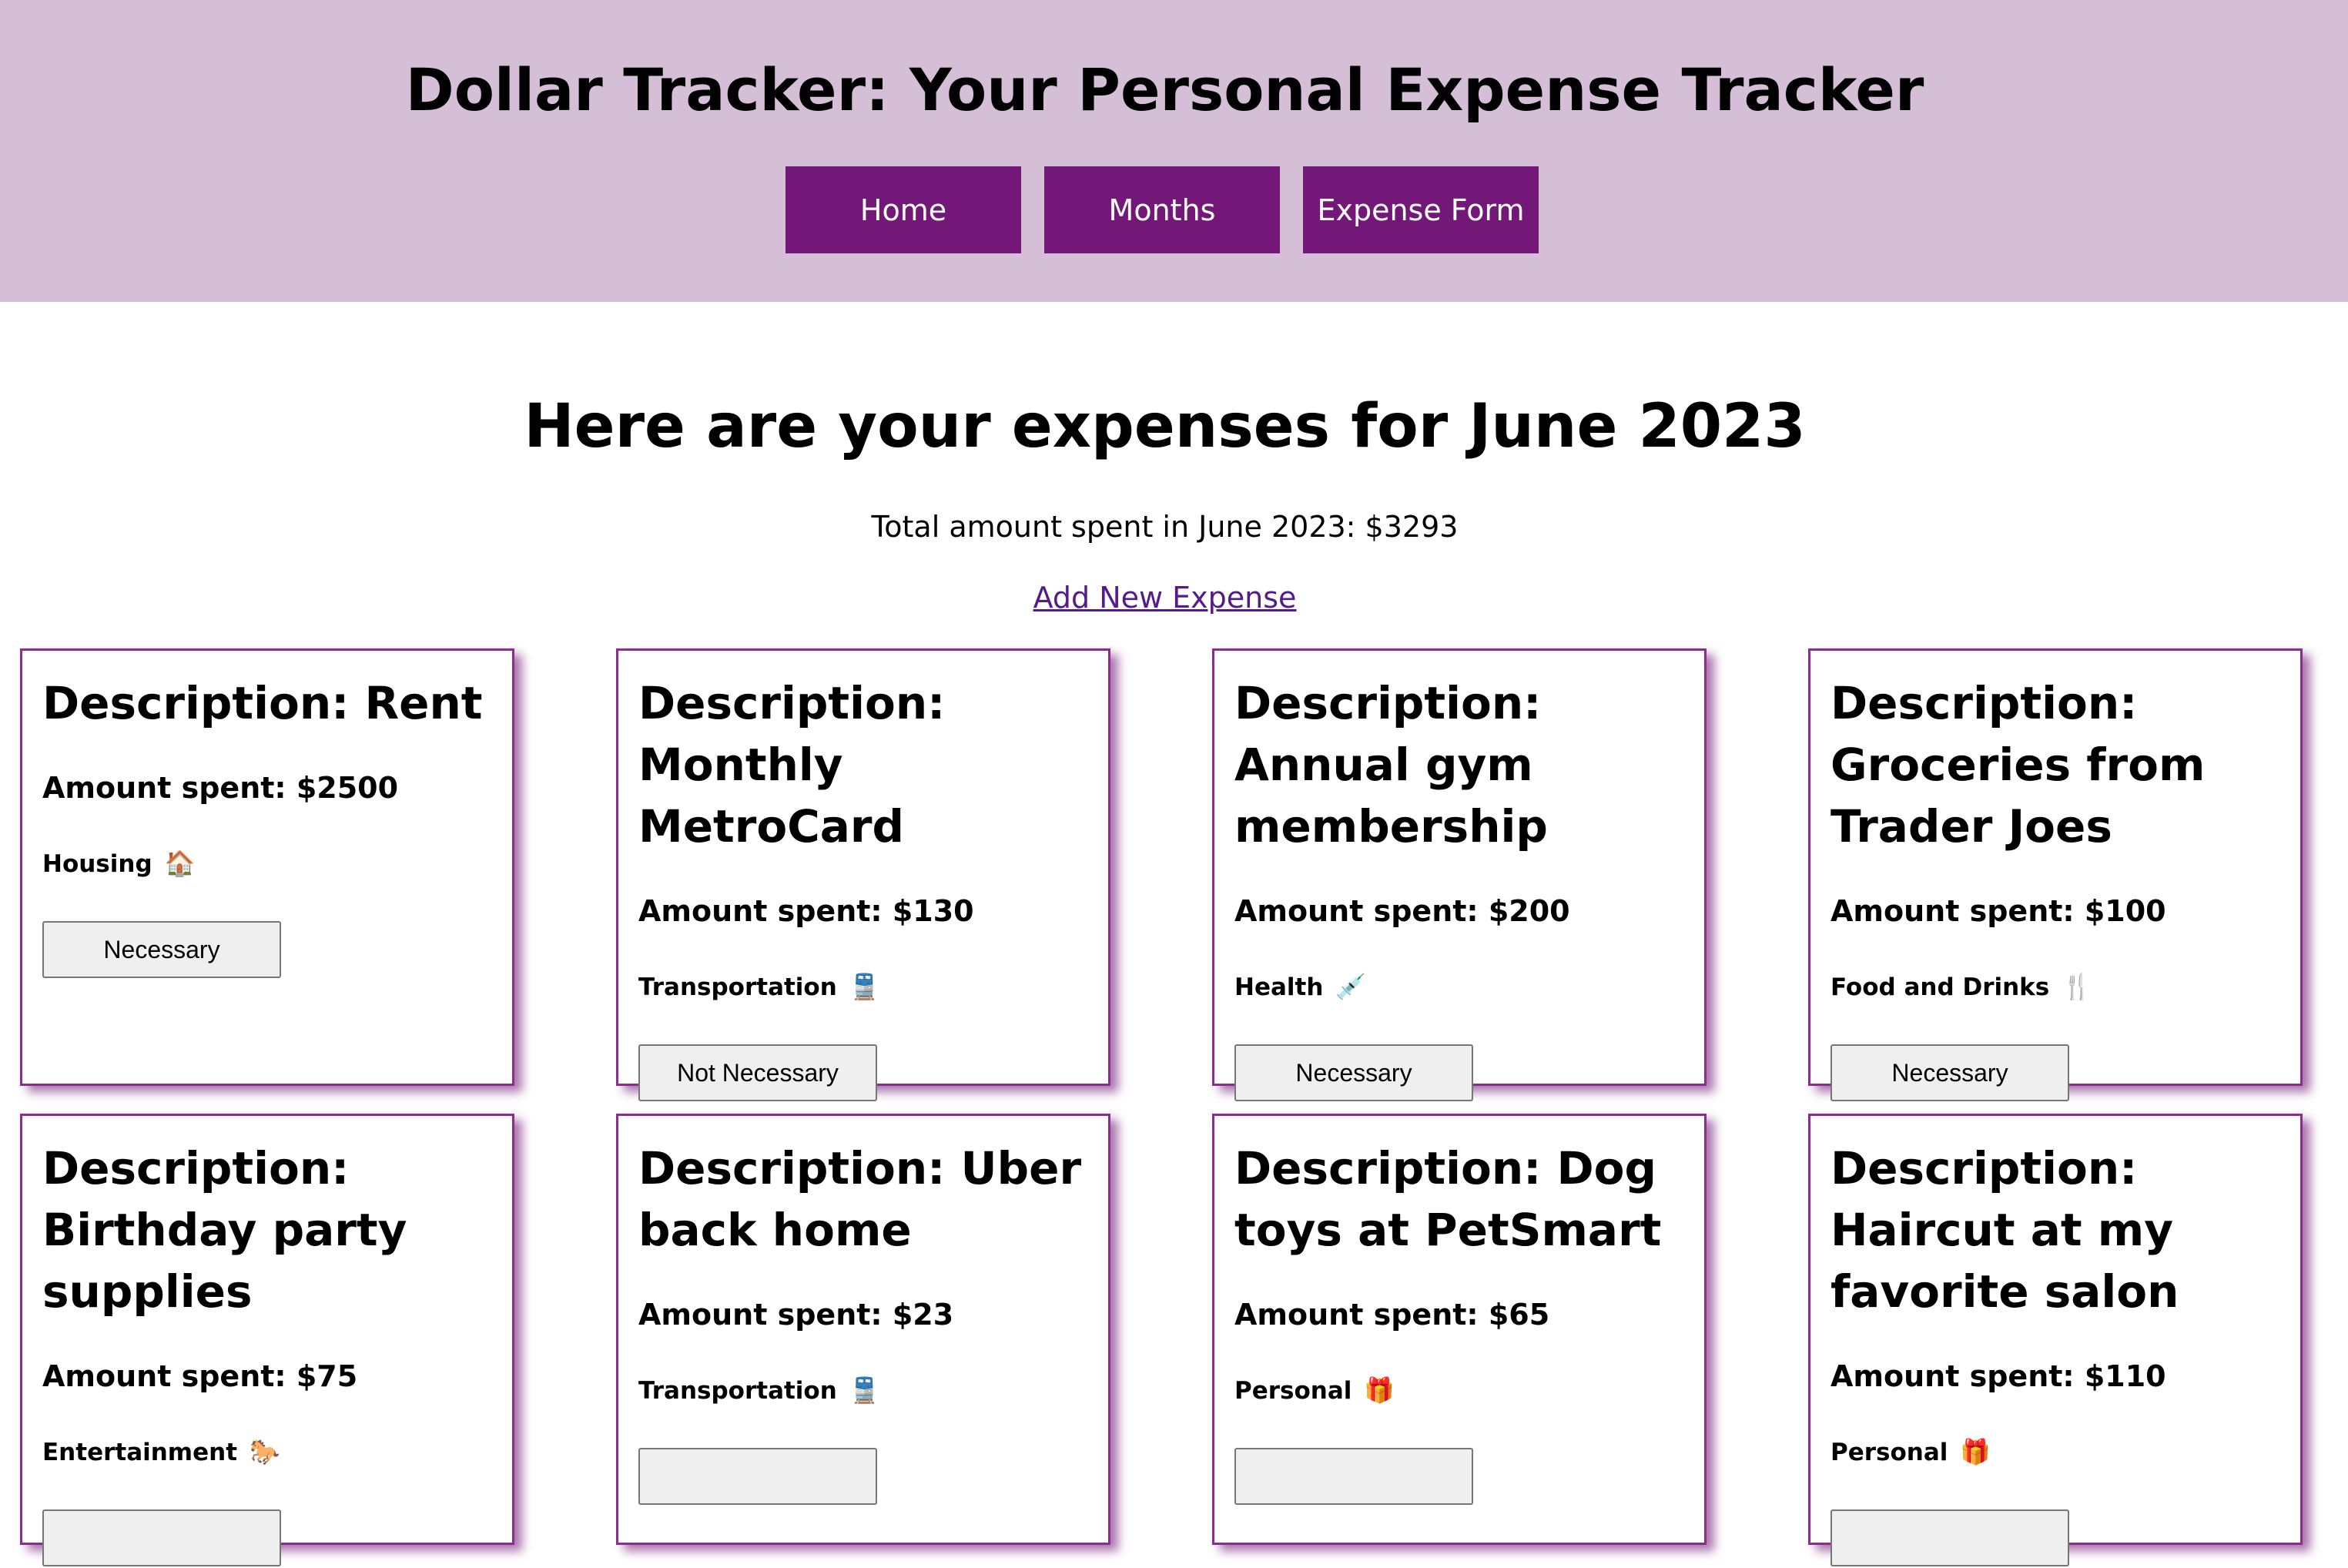 Image resolution: width=2348 pixels, height=1568 pixels. What do you see at coordinates (180, 863) in the screenshot?
I see `house-icon: 🏠` at bounding box center [180, 863].